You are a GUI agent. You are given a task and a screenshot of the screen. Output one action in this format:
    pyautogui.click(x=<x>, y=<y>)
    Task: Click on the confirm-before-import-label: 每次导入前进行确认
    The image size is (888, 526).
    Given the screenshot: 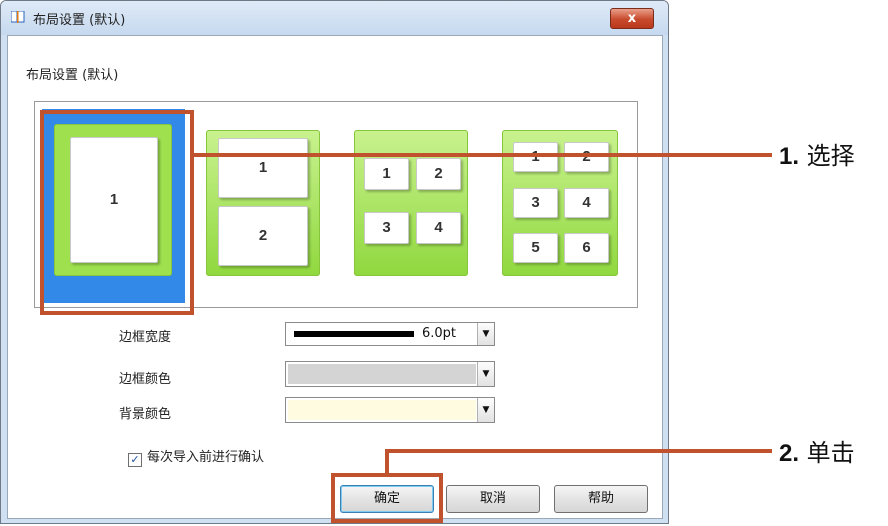 What is the action you would take?
    pyautogui.click(x=206, y=457)
    